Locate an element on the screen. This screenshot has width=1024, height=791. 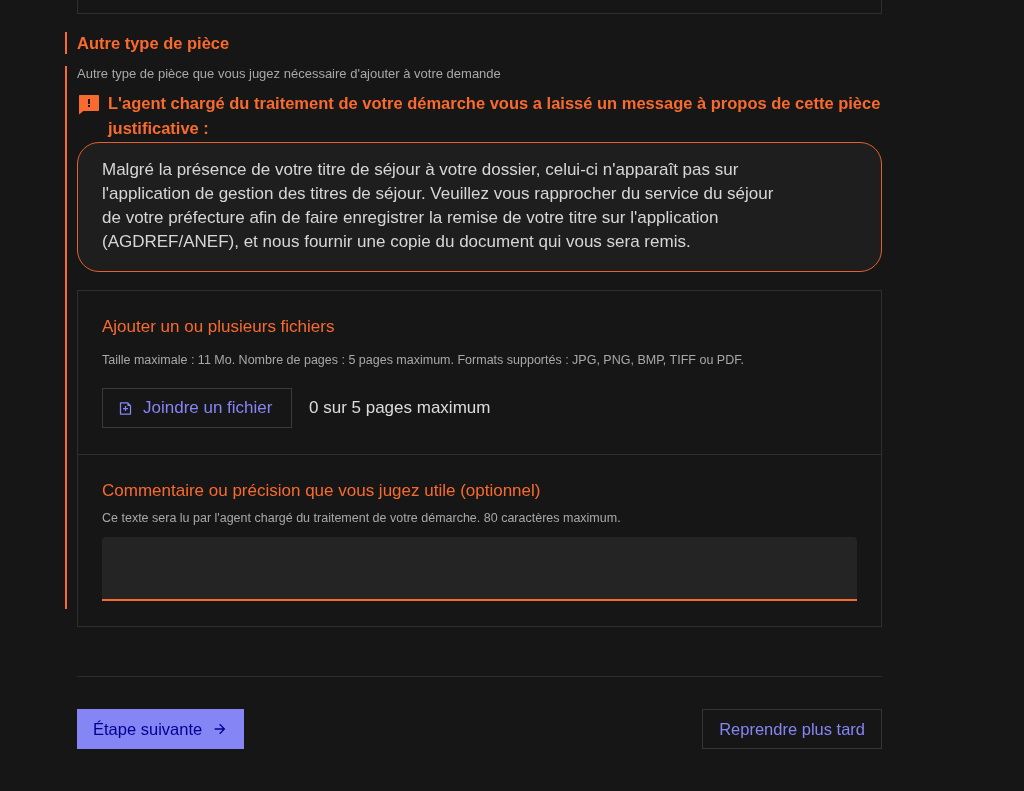
file-add-icon is located at coordinates (125, 408).